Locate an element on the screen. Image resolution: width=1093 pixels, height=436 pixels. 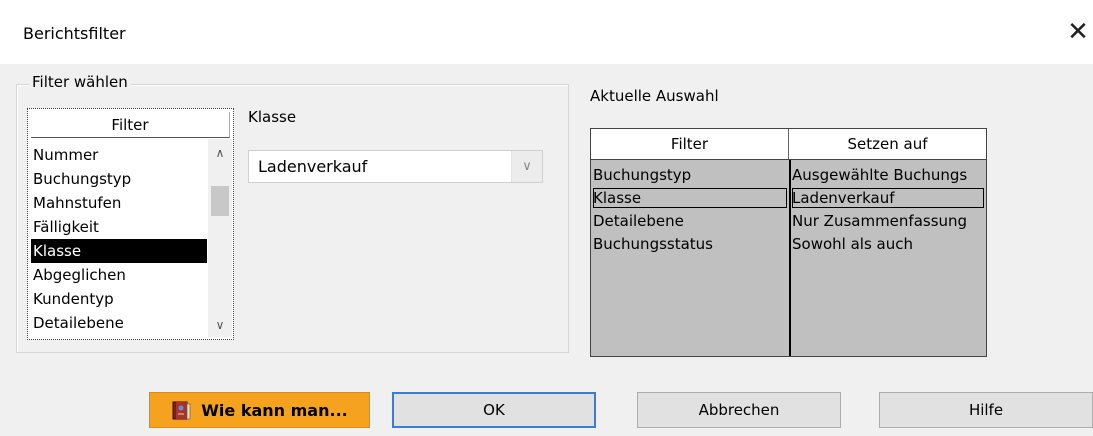
filter-list-item: Fälligkeit is located at coordinates (119, 227).